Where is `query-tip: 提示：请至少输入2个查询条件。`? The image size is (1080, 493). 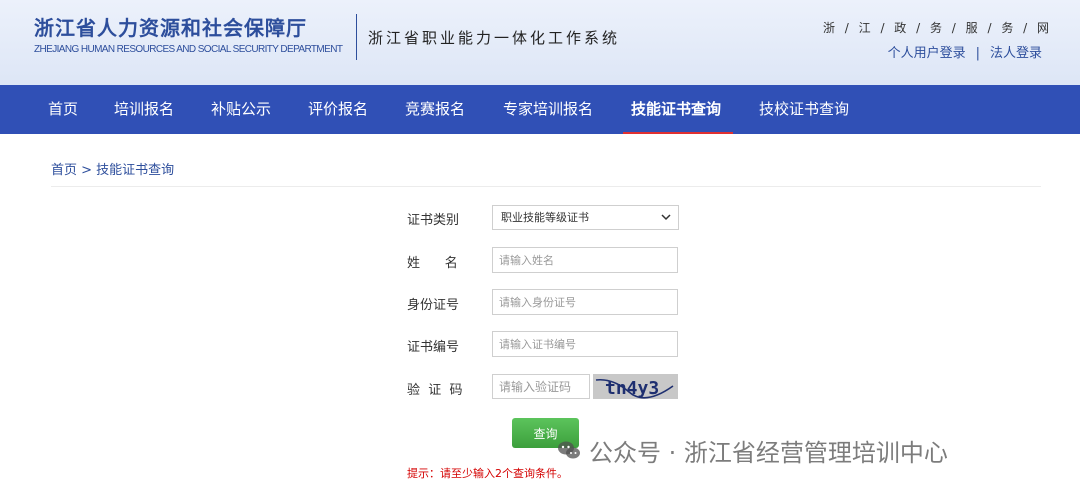
query-tip: 提示：请至少输入2个查询条件。 is located at coordinates (487, 473).